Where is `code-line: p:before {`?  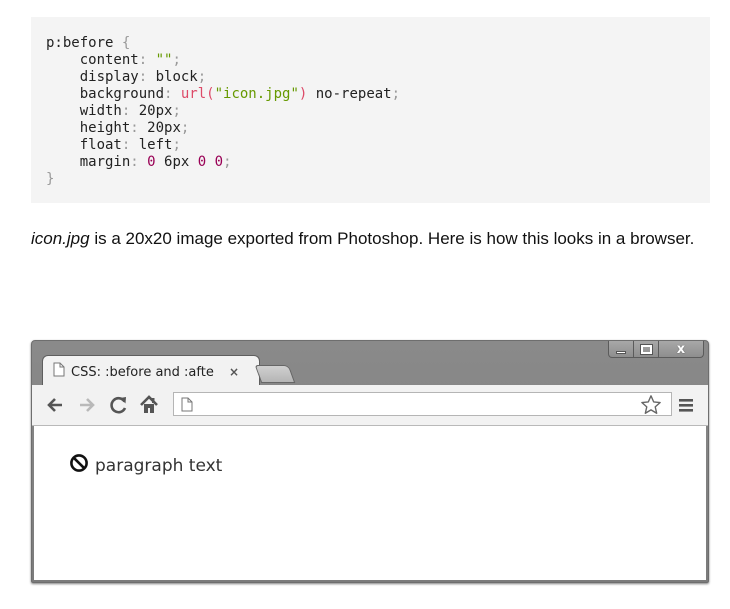 code-line: p:before { is located at coordinates (378, 43).